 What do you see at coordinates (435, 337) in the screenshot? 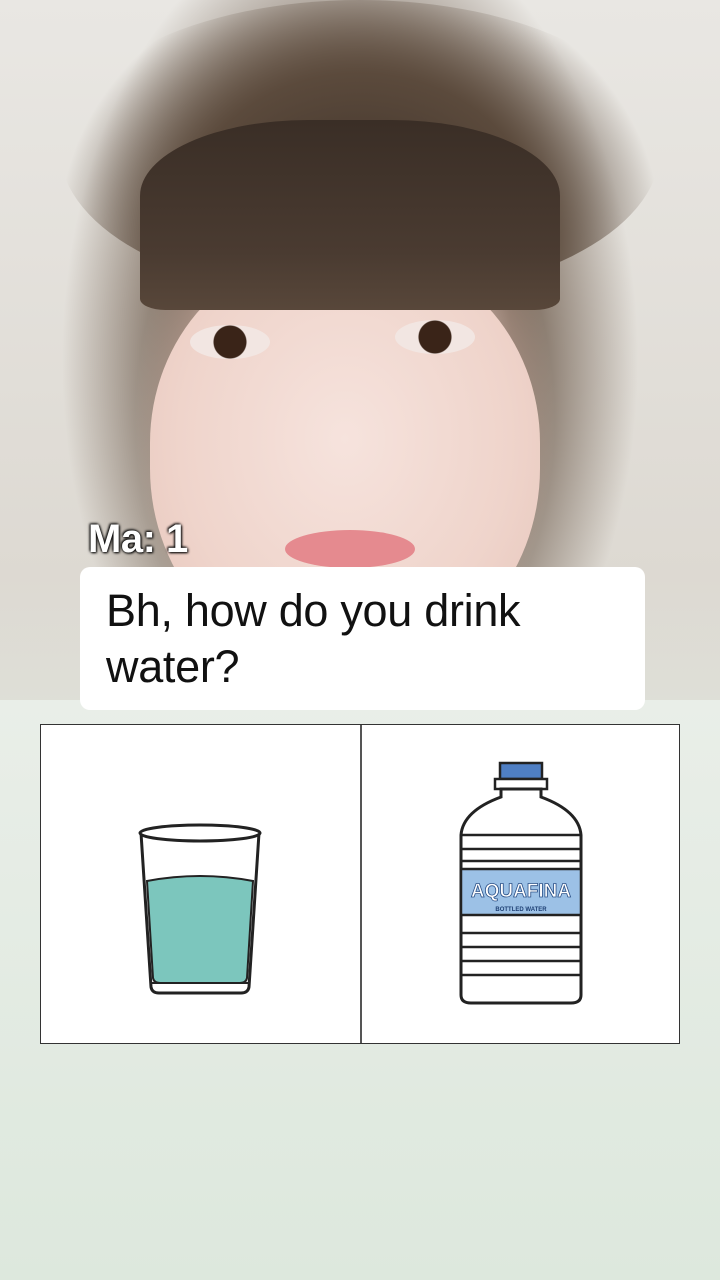
I see `right-eye` at bounding box center [435, 337].